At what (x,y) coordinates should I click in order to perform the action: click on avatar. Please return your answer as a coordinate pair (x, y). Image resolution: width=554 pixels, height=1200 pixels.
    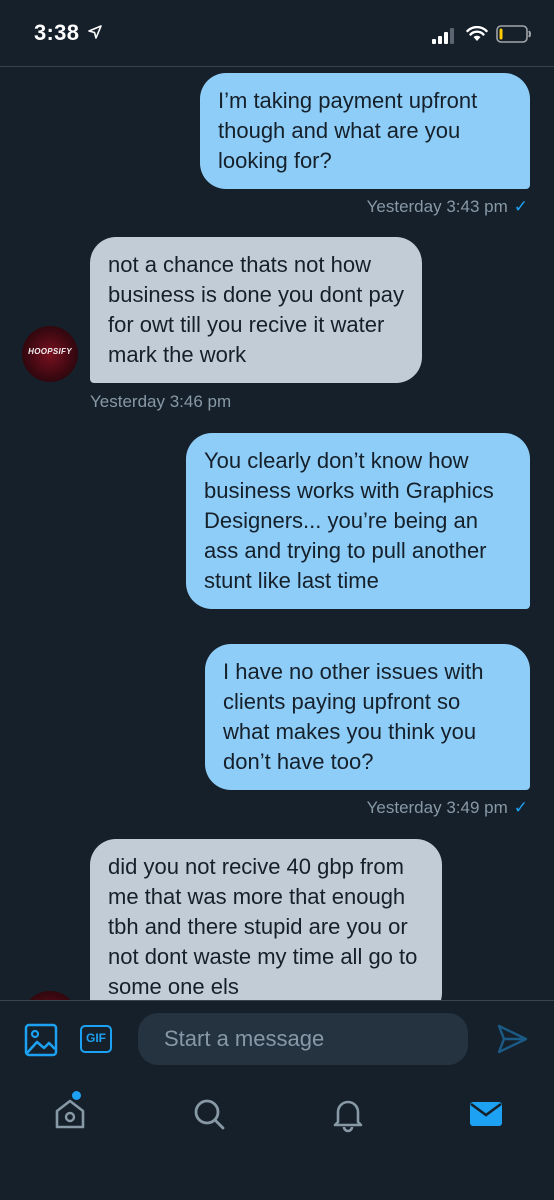
    Looking at the image, I should click on (50, 995).